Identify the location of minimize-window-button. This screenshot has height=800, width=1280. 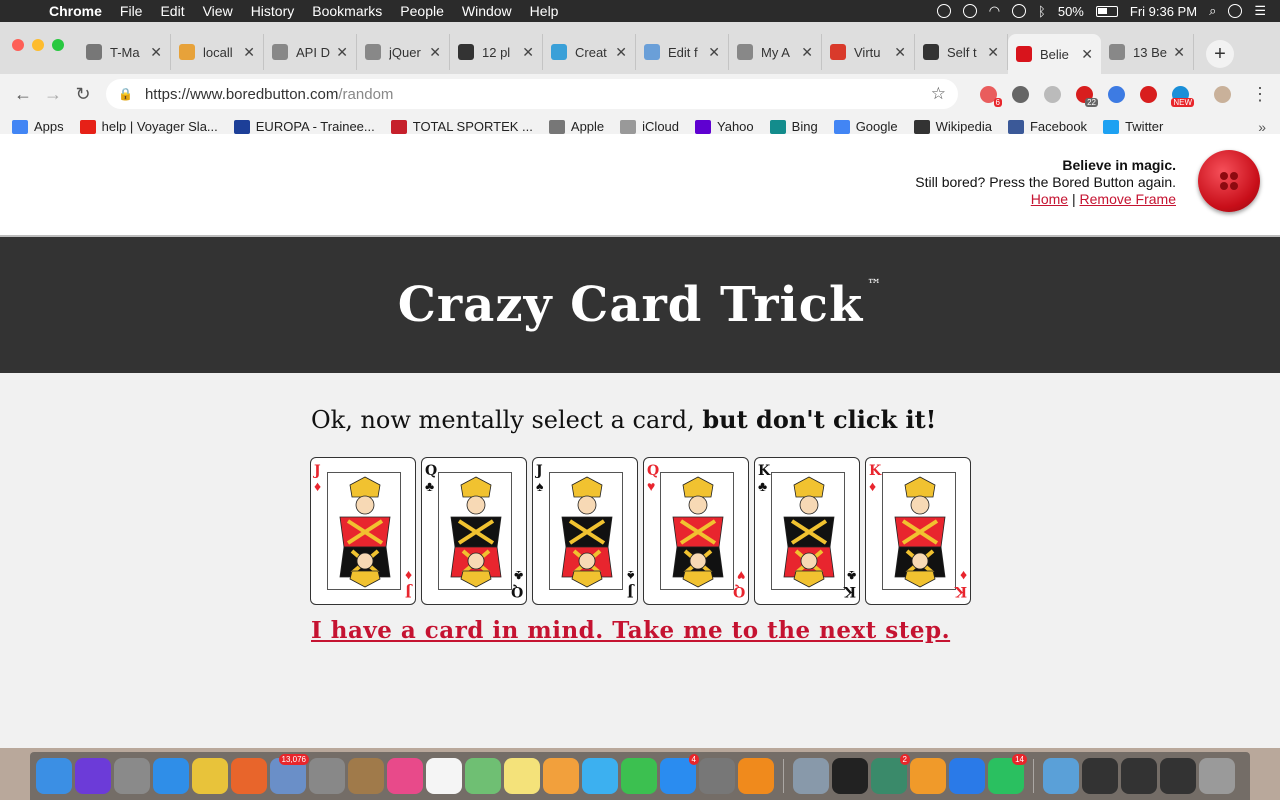
(38, 45).